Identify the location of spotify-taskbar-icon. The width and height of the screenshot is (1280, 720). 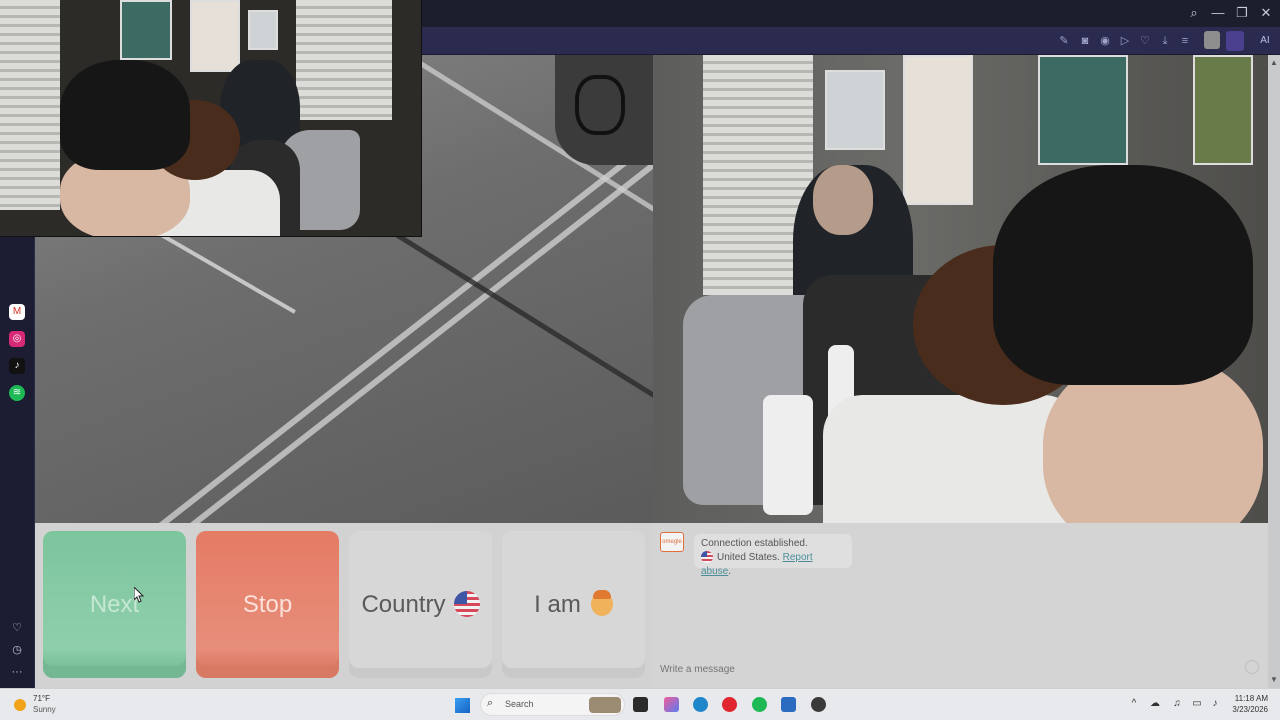
(759, 704).